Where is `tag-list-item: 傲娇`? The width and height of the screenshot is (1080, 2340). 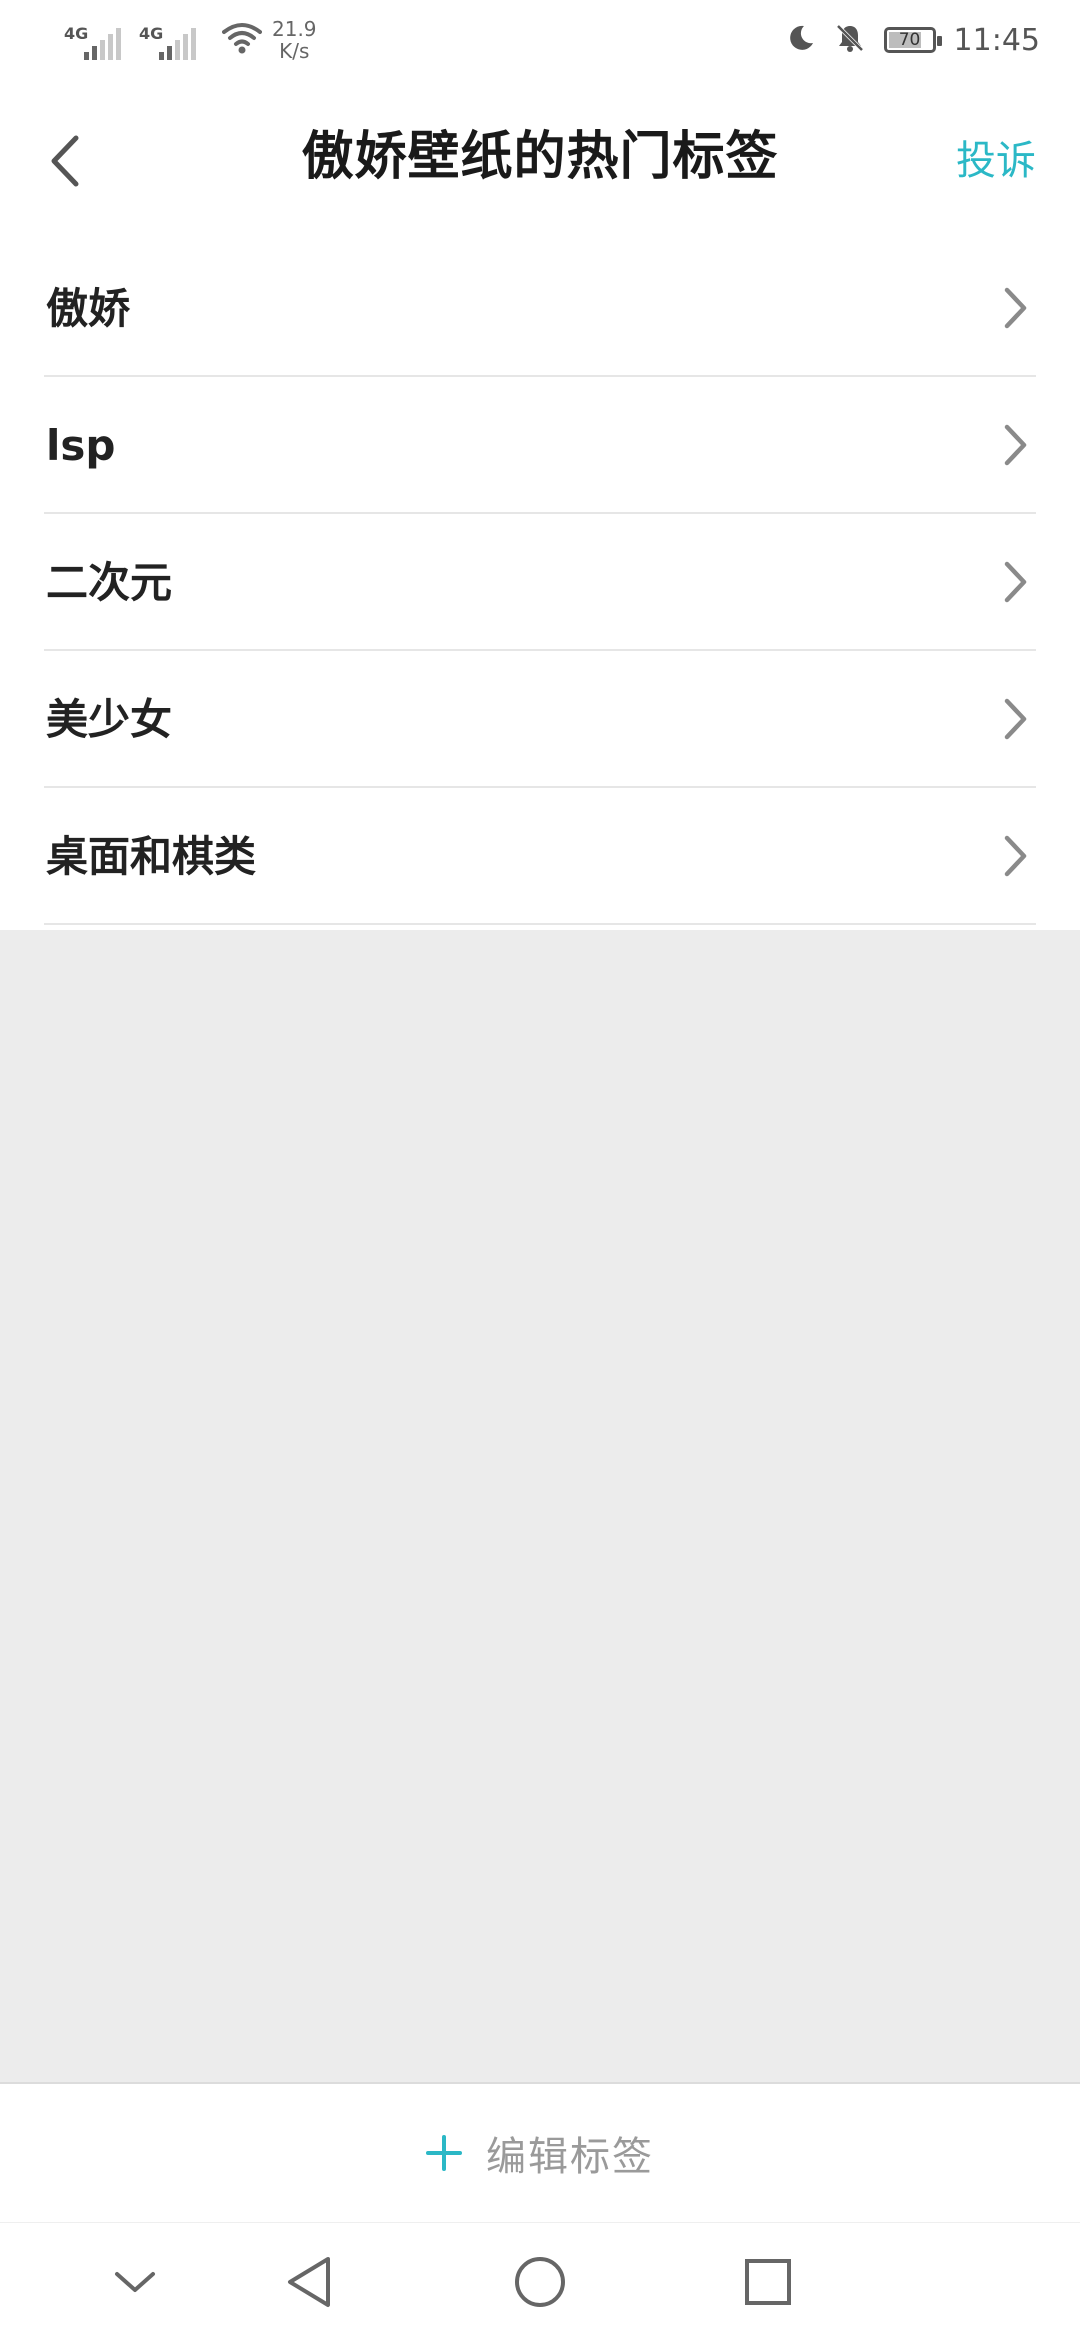
tag-list-item: 傲娇 is located at coordinates (540, 308).